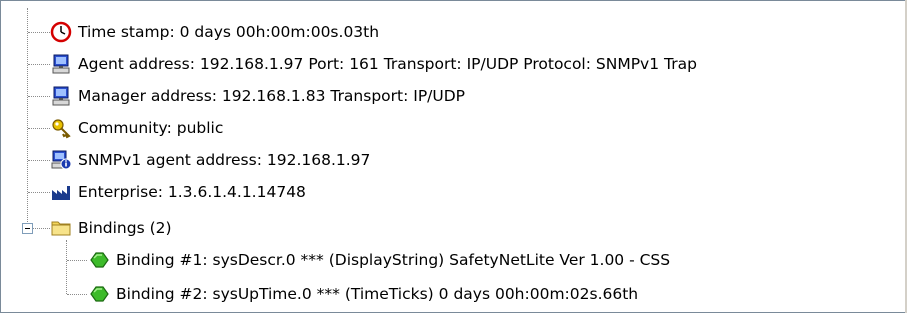 The width and height of the screenshot is (907, 313). What do you see at coordinates (229, 32) in the screenshot?
I see `tree-item-label: Time stamp: 0 days 00h:00m:00s.03th` at bounding box center [229, 32].